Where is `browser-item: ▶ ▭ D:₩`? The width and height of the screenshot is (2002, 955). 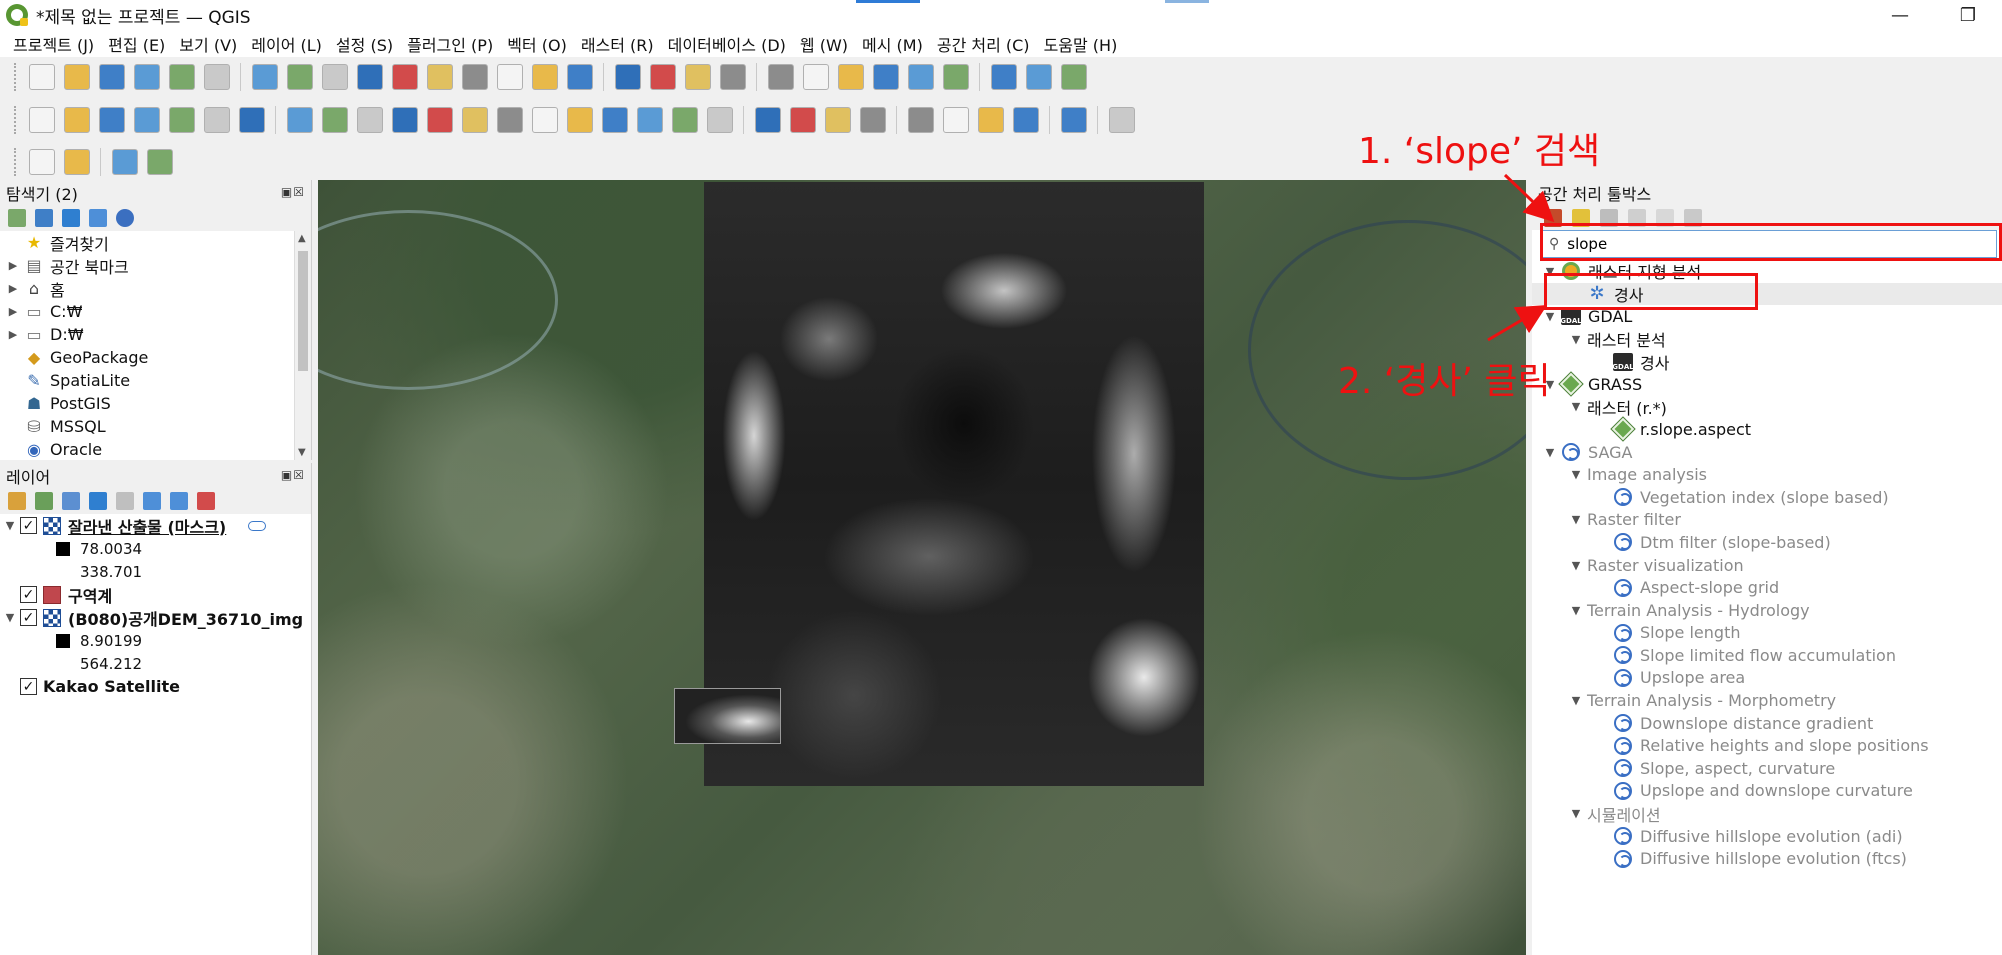
browser-item: ▶ ▭ D:₩ is located at coordinates (155, 334).